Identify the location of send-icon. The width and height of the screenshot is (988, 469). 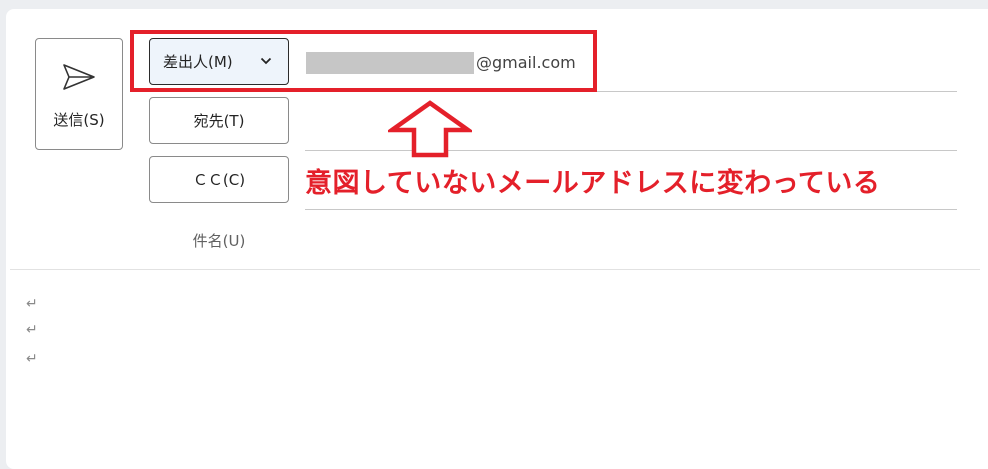
(79, 77).